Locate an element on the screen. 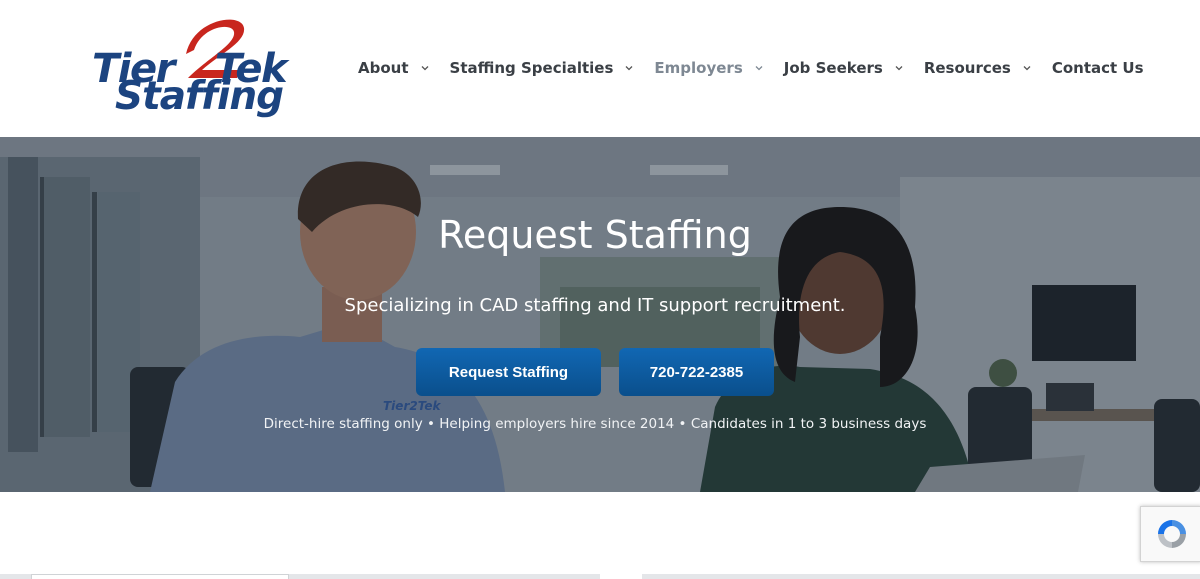 The height and width of the screenshot is (579, 1200). shirt-logo-text: Tier2Tek is located at coordinates (412, 406).